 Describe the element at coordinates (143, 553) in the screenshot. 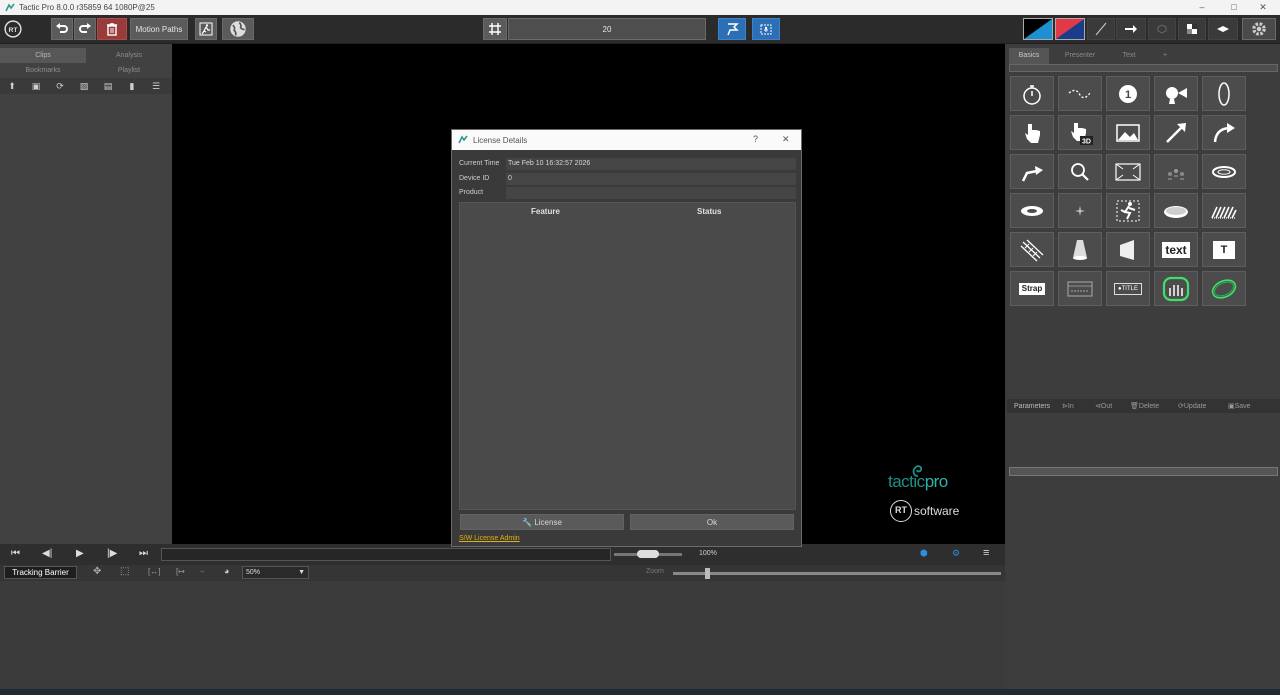

I see `go-end-button: ⏭` at that location.